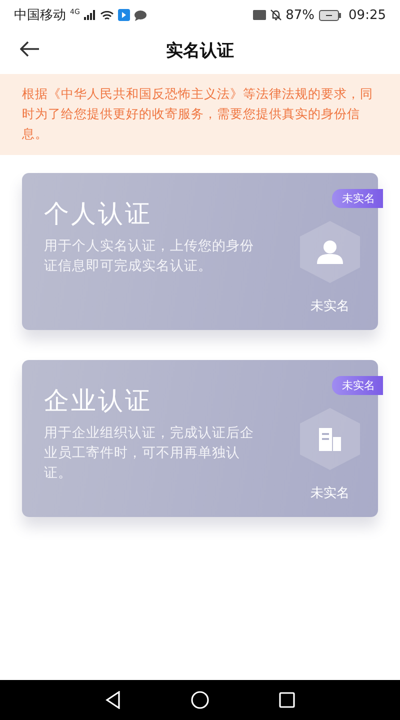  What do you see at coordinates (287, 700) in the screenshot?
I see `recent-apps-icon` at bounding box center [287, 700].